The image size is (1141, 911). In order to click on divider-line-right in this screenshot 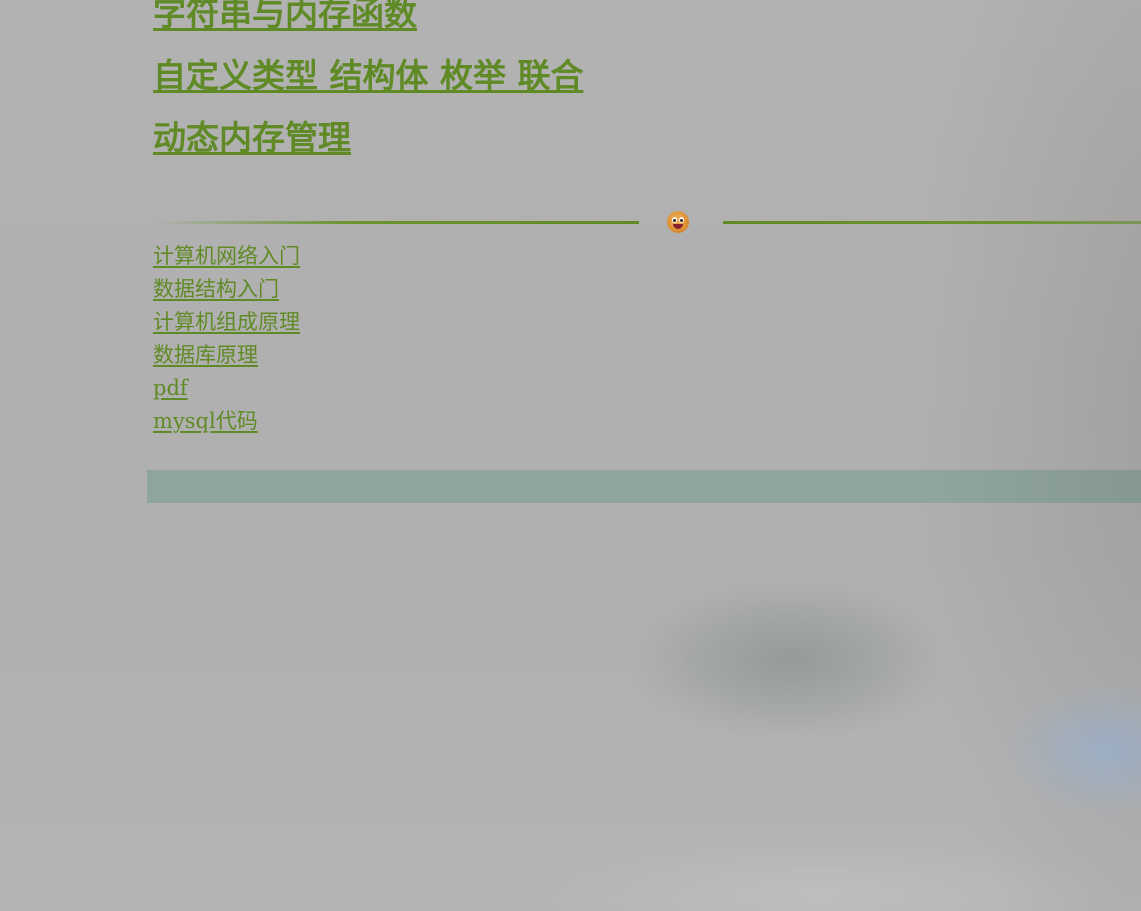, I will do `click(932, 222)`.